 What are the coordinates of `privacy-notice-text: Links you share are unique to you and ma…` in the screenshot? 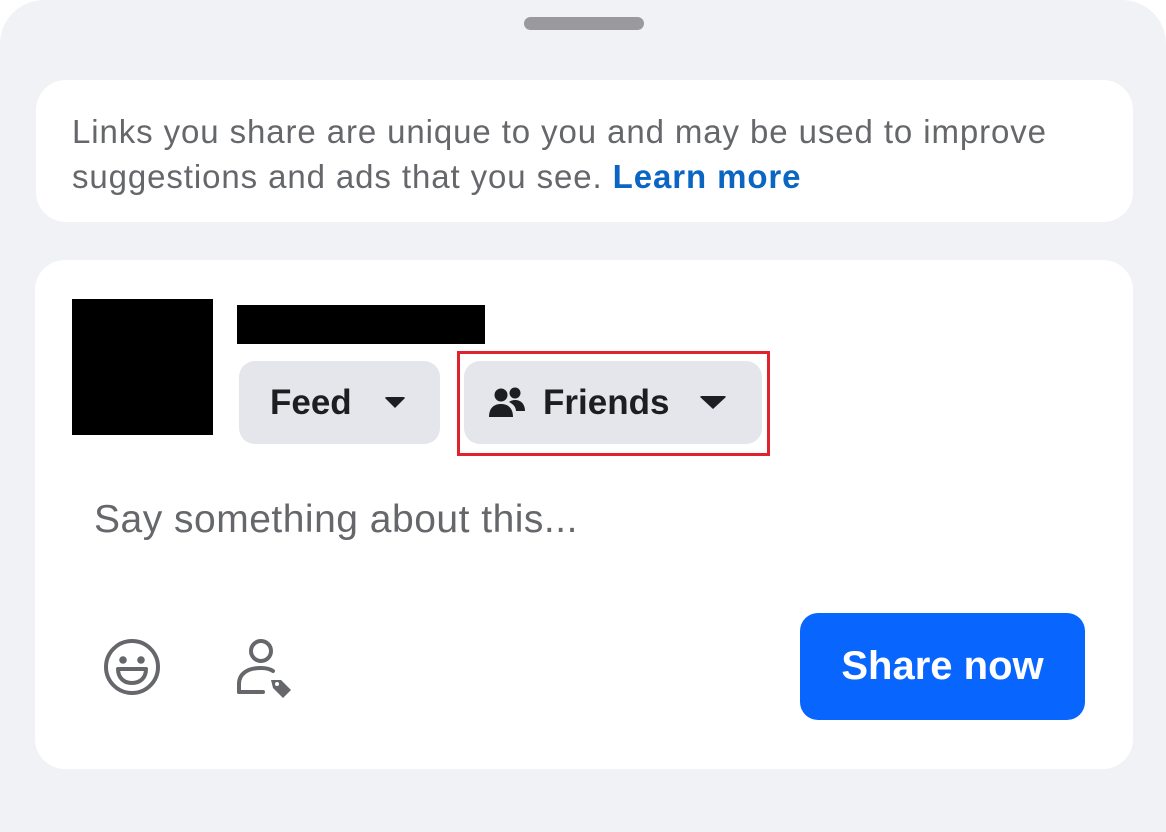 It's located at (559, 154).